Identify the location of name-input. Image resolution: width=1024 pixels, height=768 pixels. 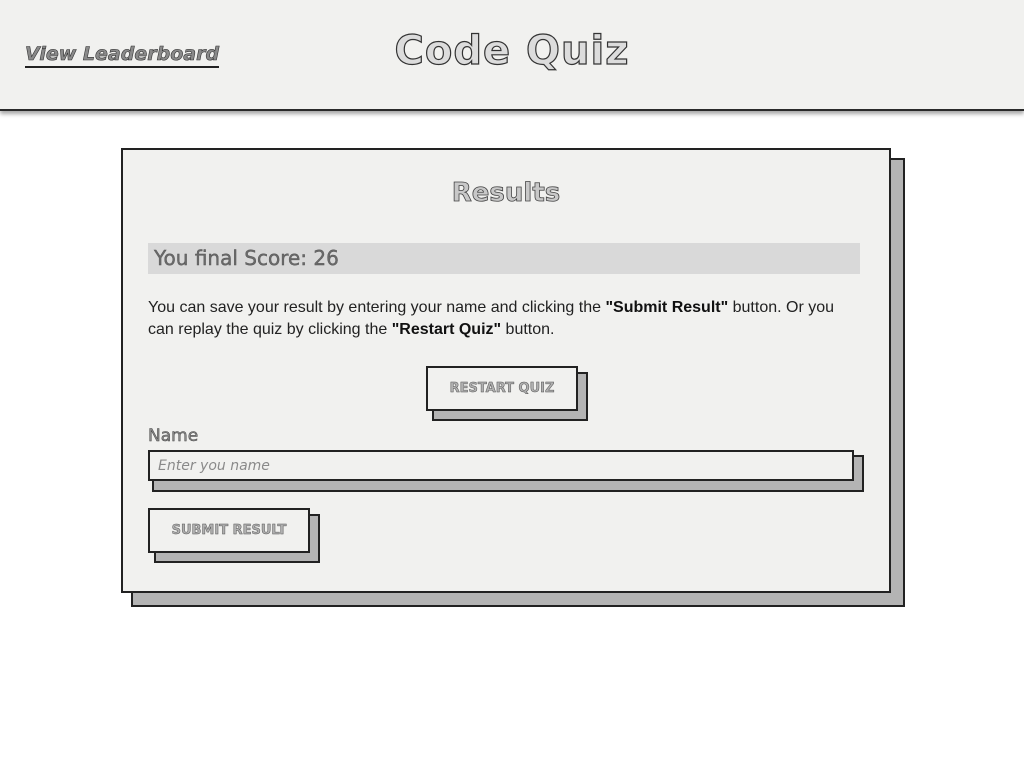
(501, 465).